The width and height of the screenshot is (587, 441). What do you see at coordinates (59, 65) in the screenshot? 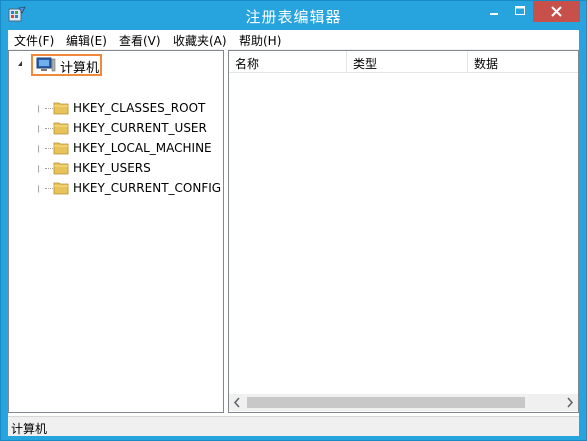
I see `tree-root-computer: 计算机` at bounding box center [59, 65].